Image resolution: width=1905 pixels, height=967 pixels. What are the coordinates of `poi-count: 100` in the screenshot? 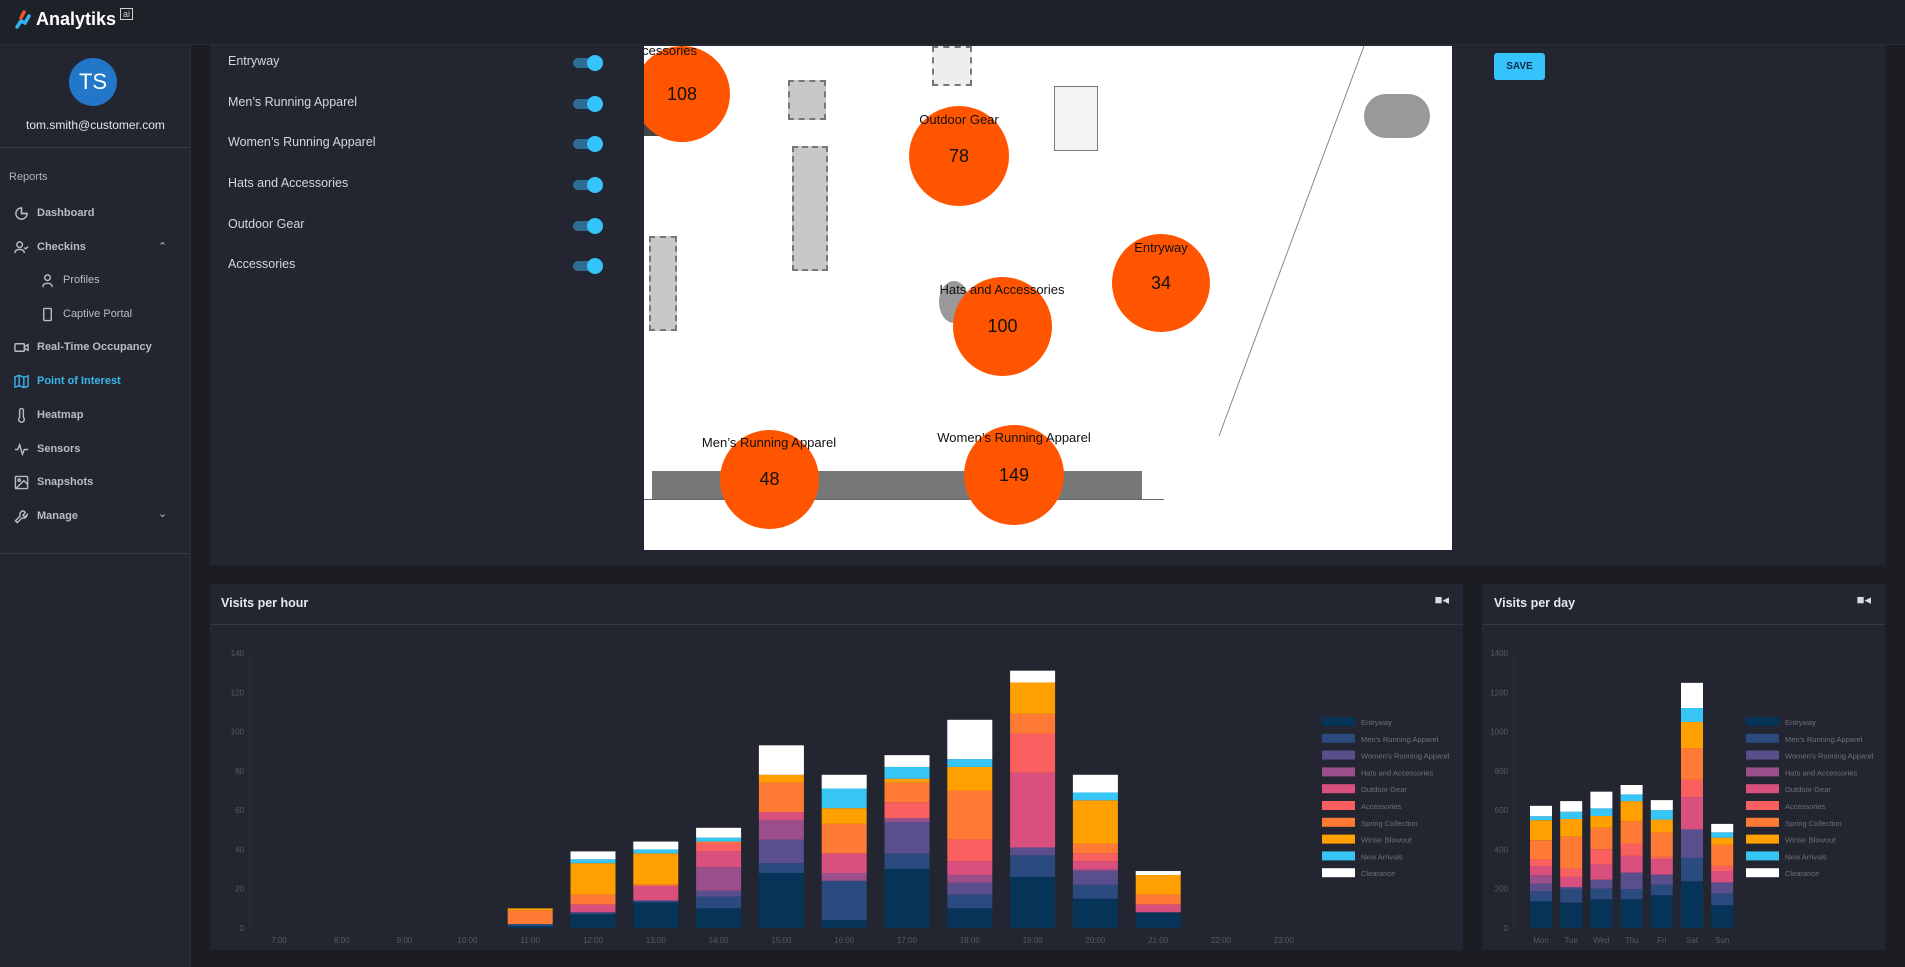 It's located at (1002, 326).